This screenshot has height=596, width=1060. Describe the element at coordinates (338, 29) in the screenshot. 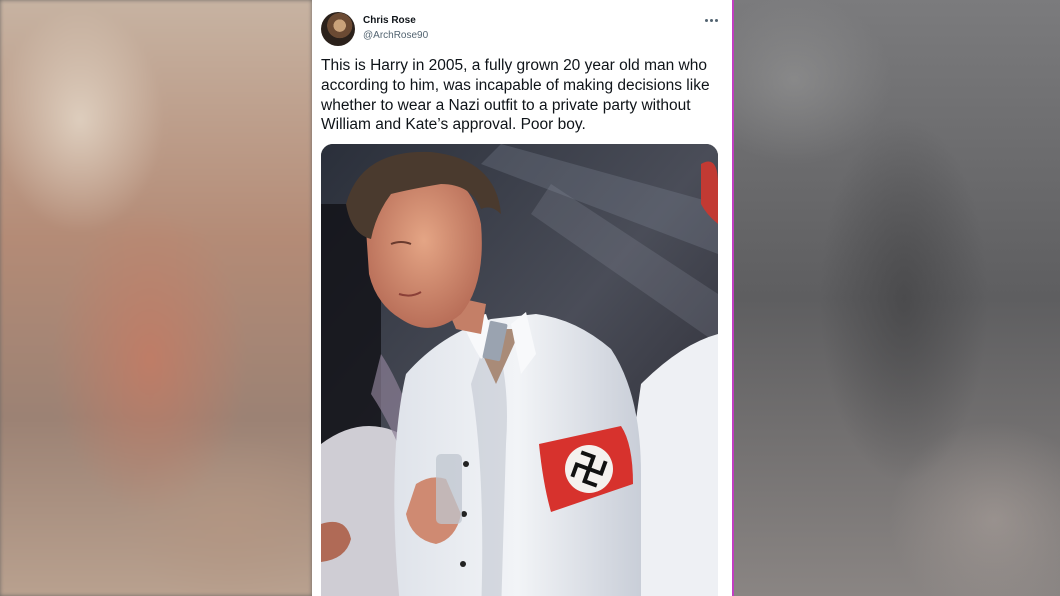

I see `avatar` at that location.